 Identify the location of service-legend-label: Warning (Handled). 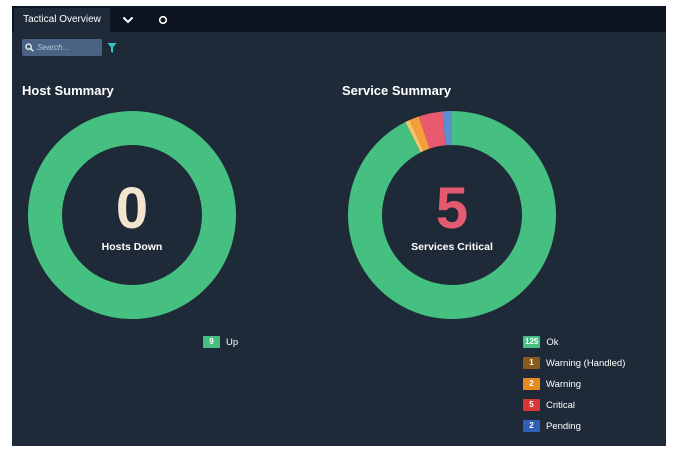
(586, 363).